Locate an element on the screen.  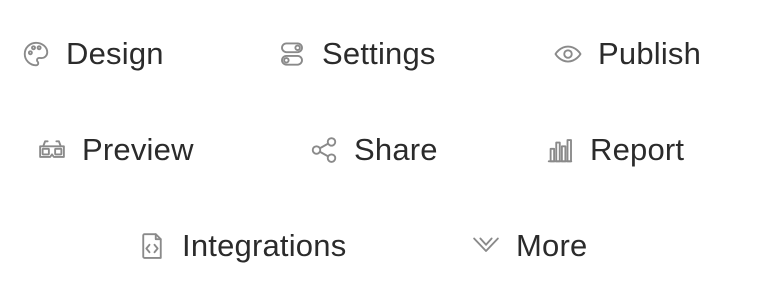
bar-chart-icon is located at coordinates (560, 150).